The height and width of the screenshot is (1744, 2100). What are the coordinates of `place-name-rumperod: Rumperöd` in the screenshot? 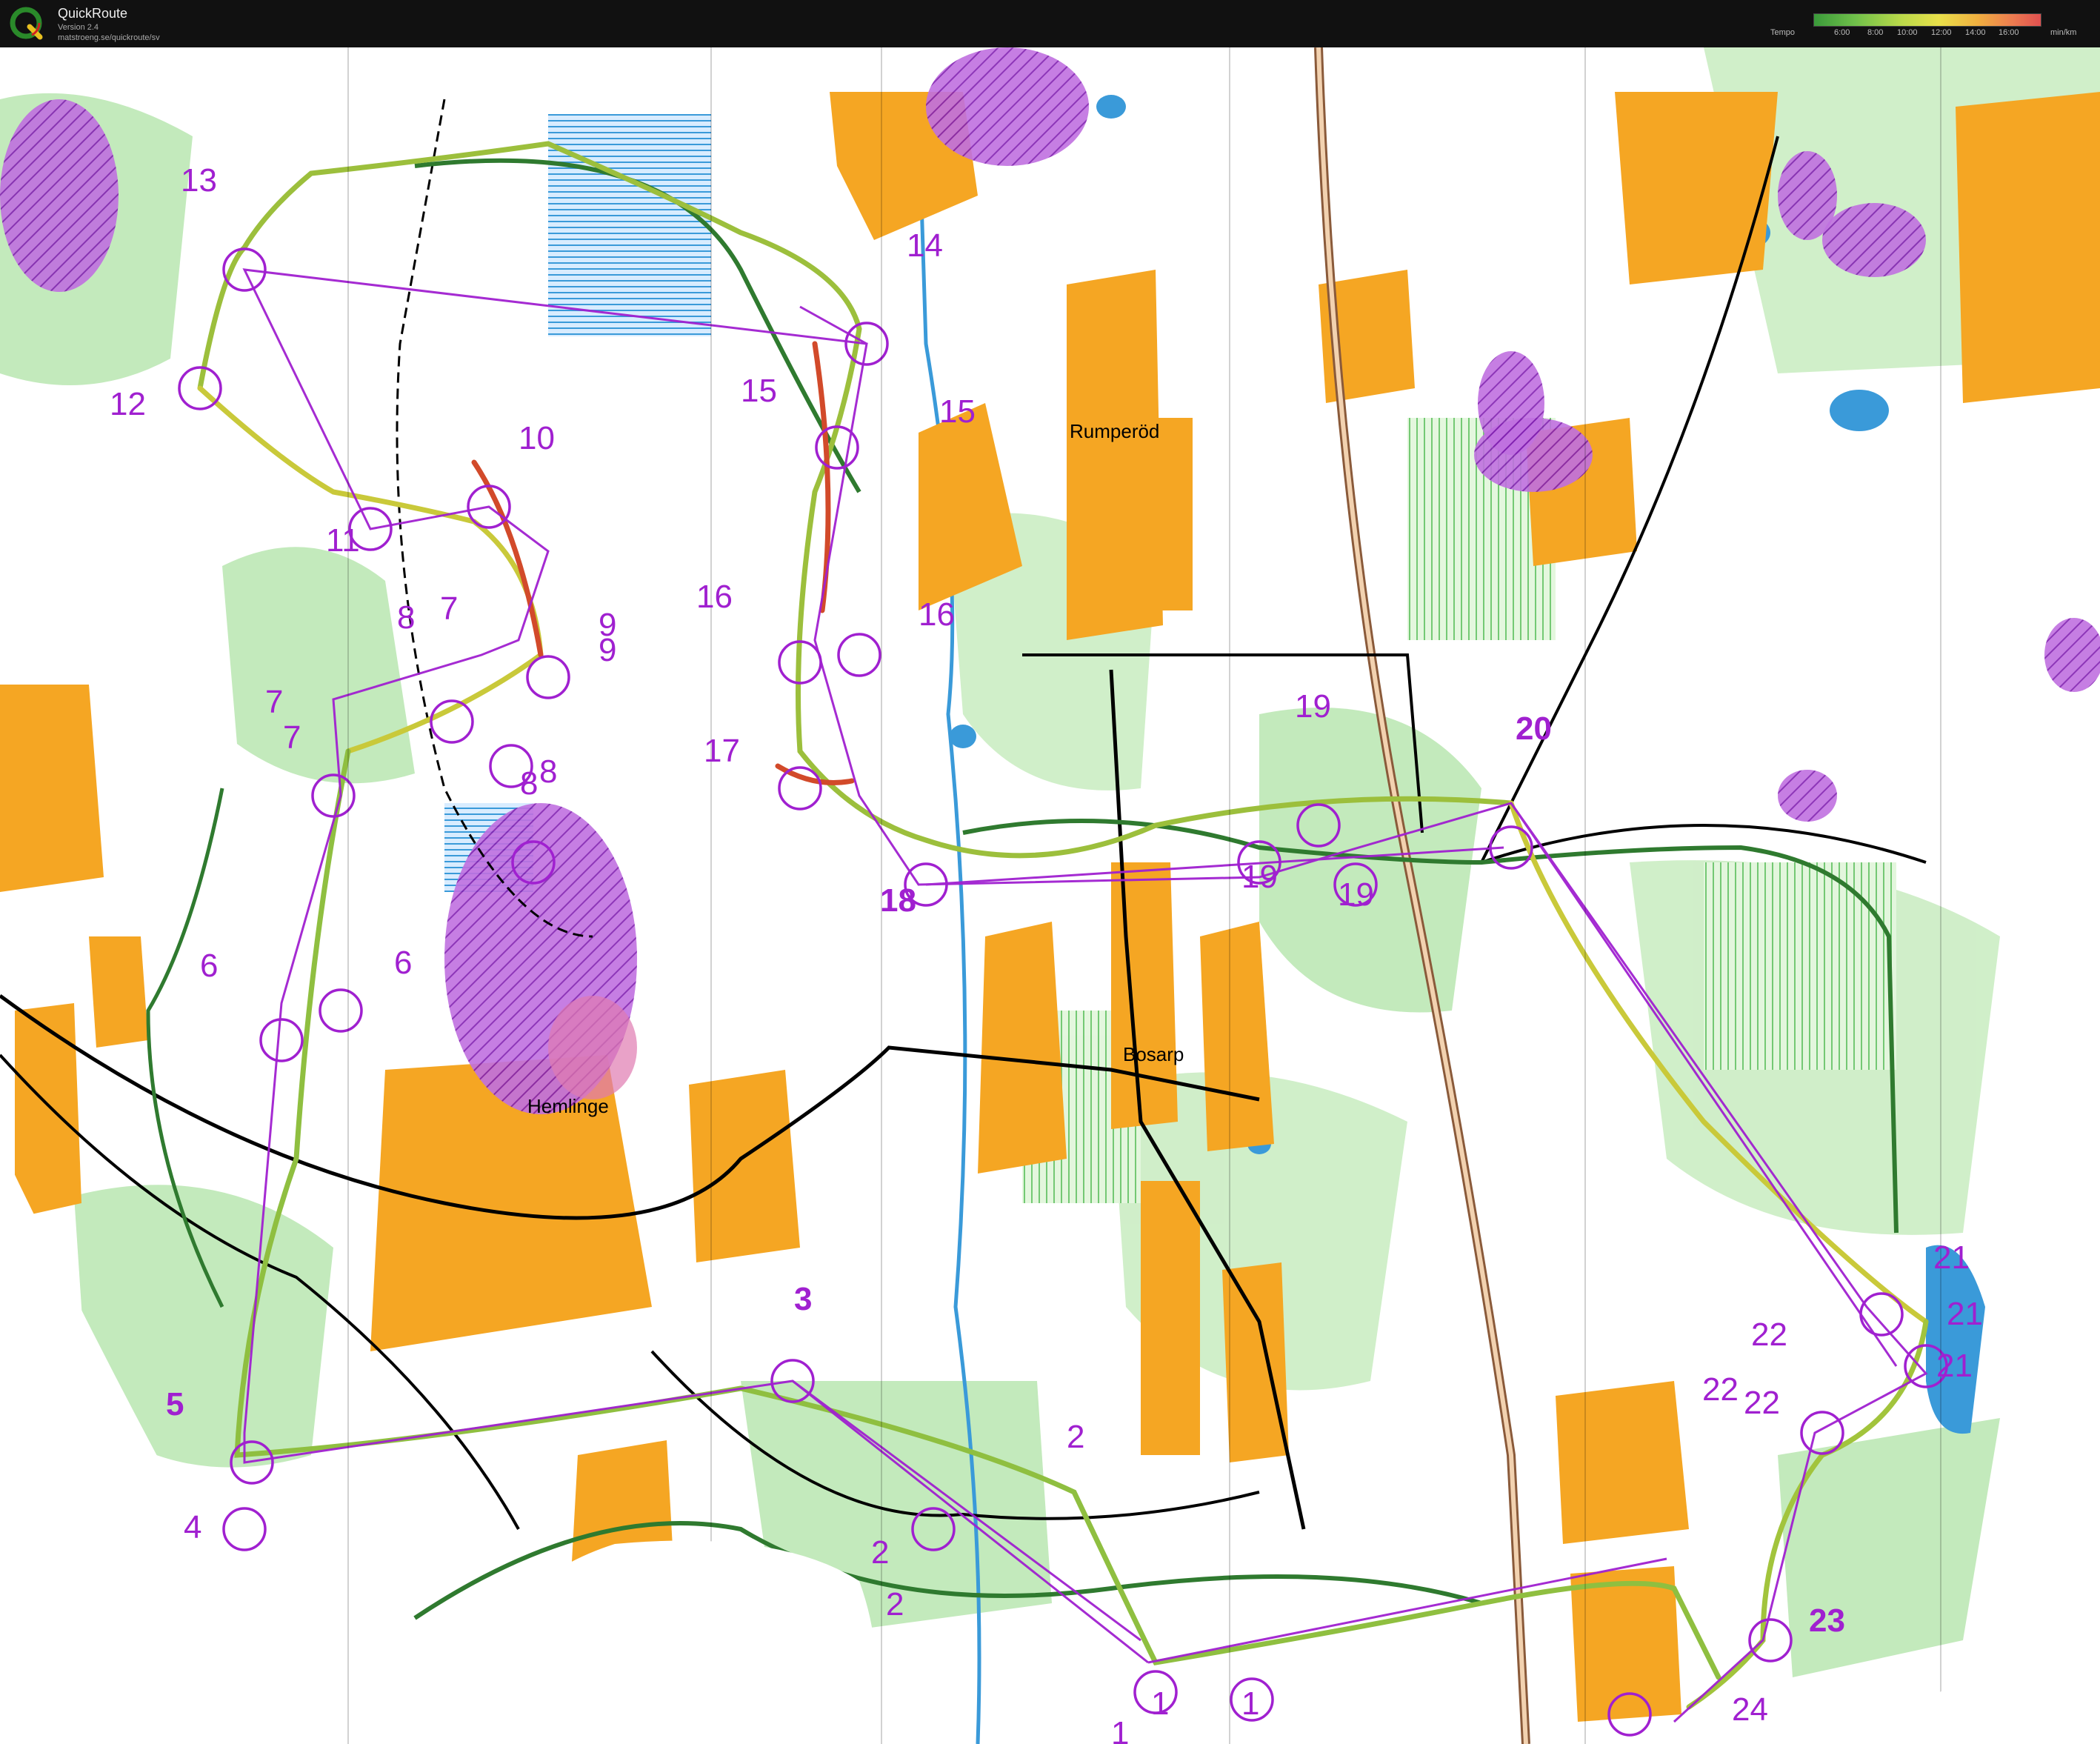 It's located at (1115, 431).